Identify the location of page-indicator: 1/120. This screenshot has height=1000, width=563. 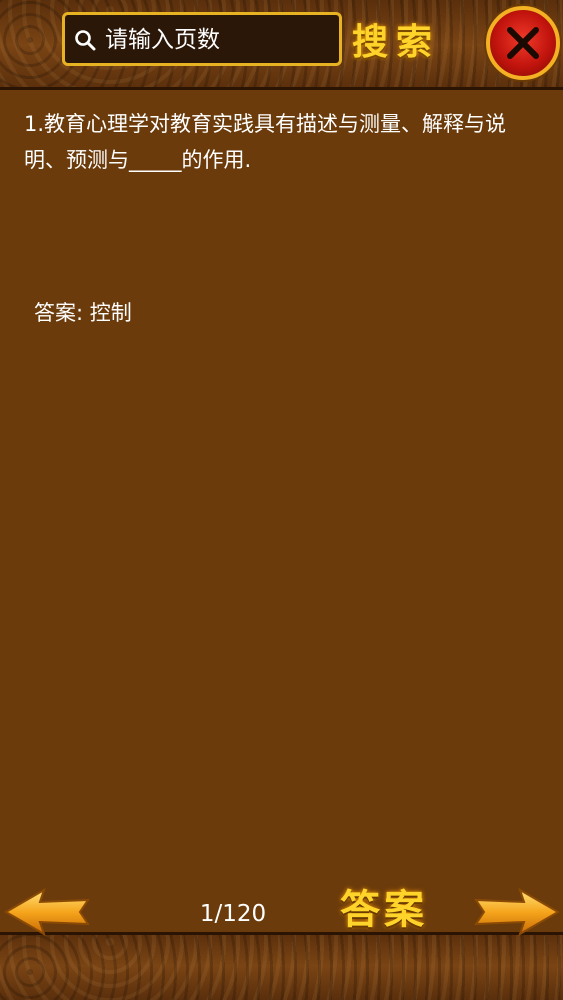
(233, 914).